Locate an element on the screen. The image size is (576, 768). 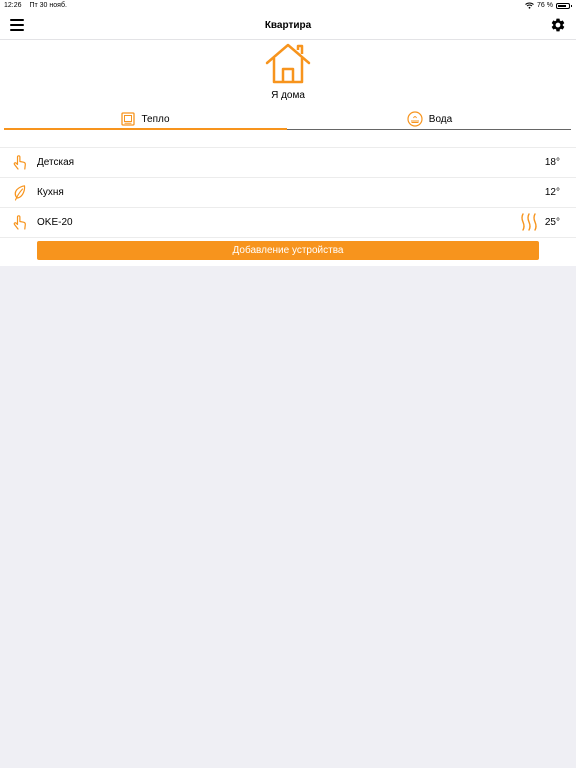
home-icon is located at coordinates (288, 63).